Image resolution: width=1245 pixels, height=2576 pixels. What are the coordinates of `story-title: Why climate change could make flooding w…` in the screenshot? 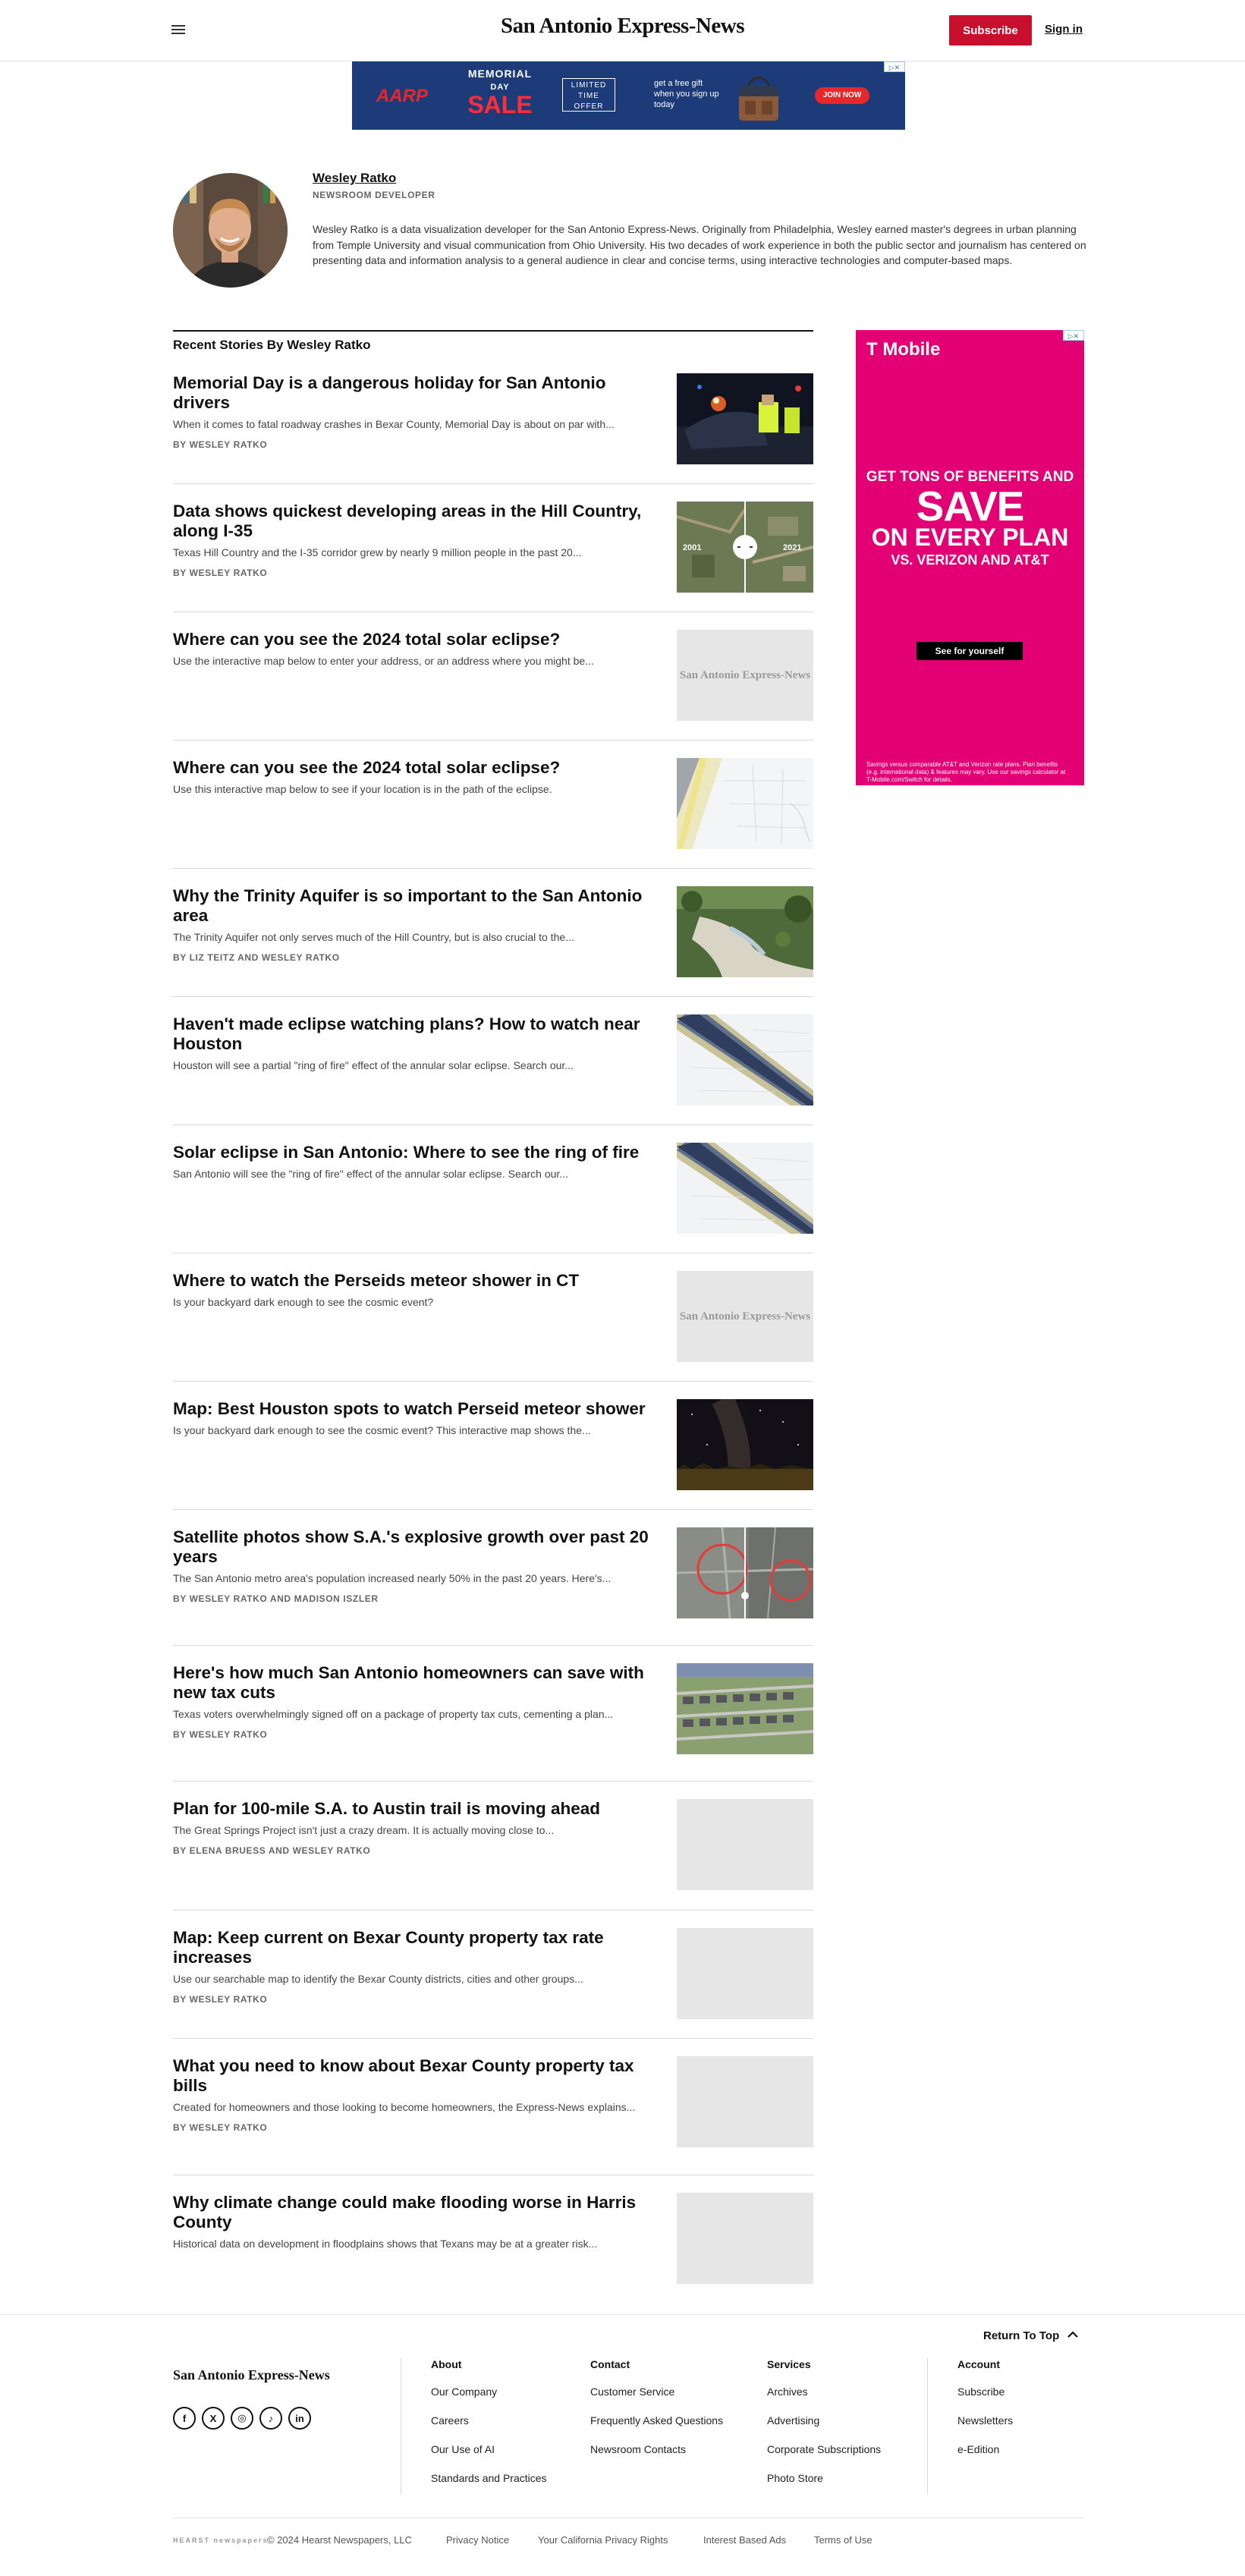 It's located at (420, 2212).